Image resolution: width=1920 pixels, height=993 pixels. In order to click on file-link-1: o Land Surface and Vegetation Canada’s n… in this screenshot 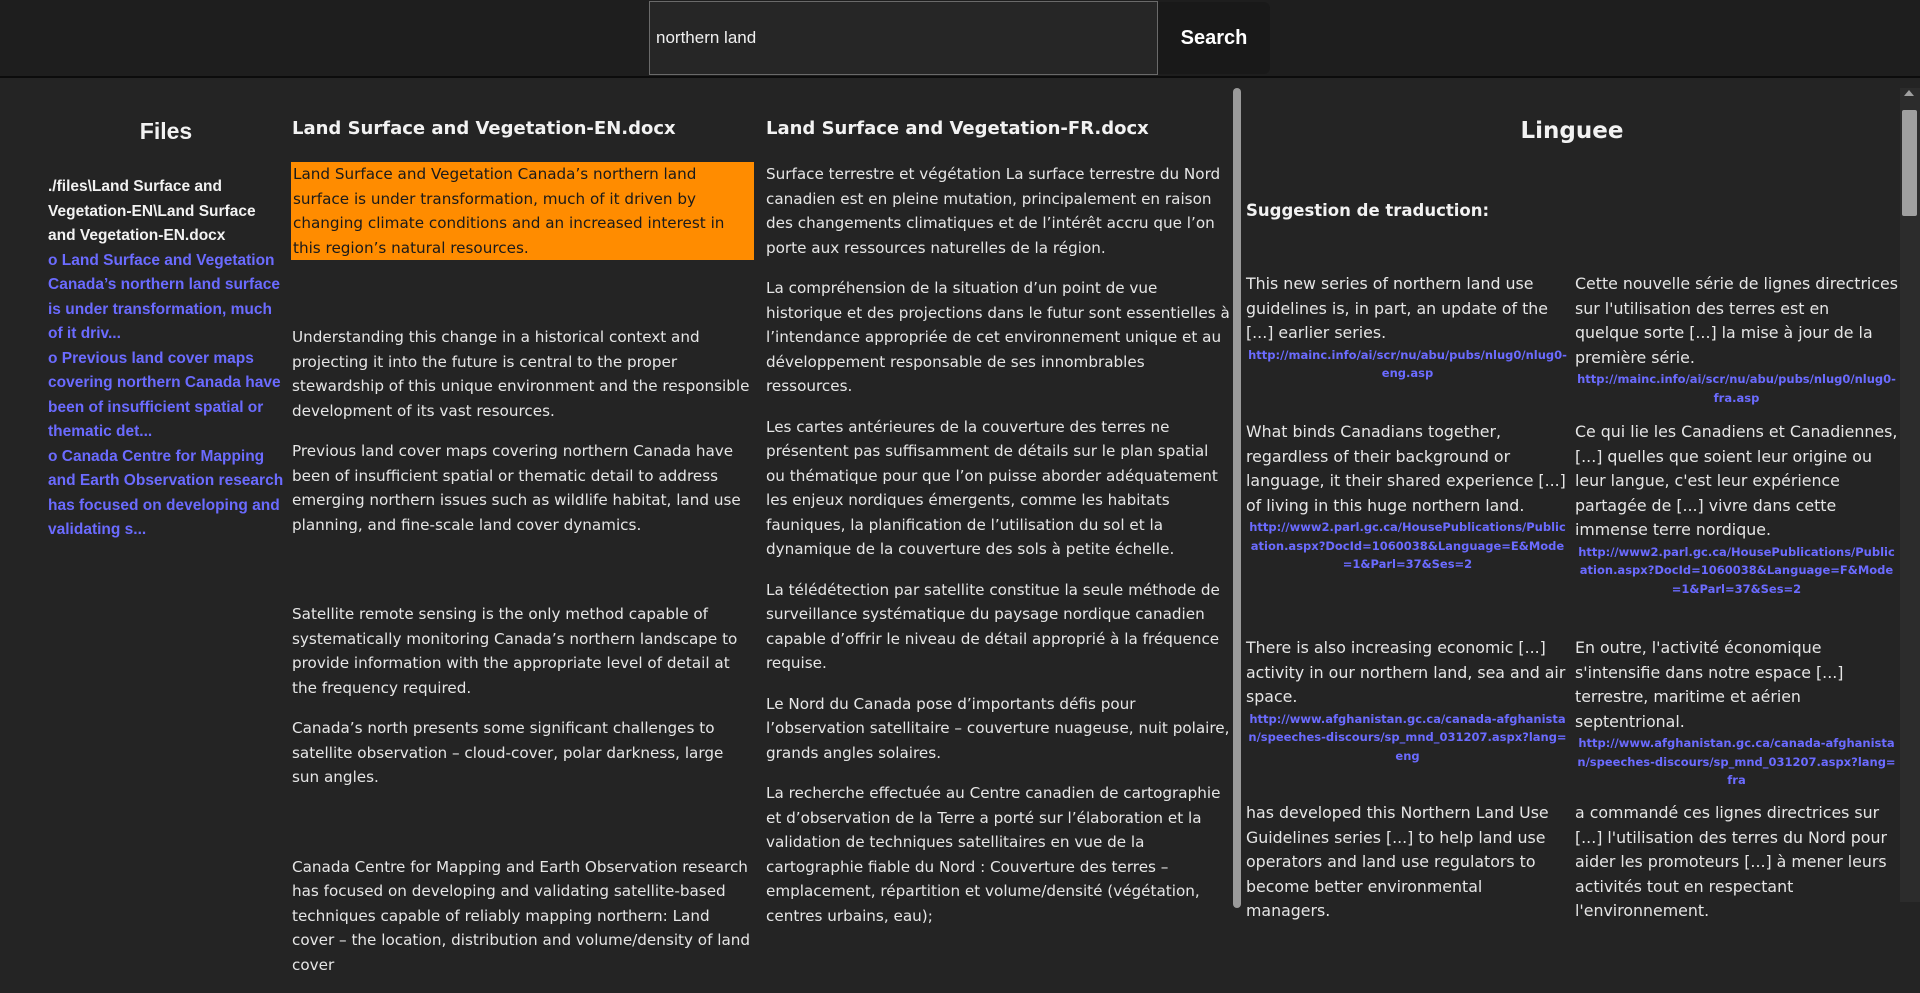, I will do `click(166, 298)`.